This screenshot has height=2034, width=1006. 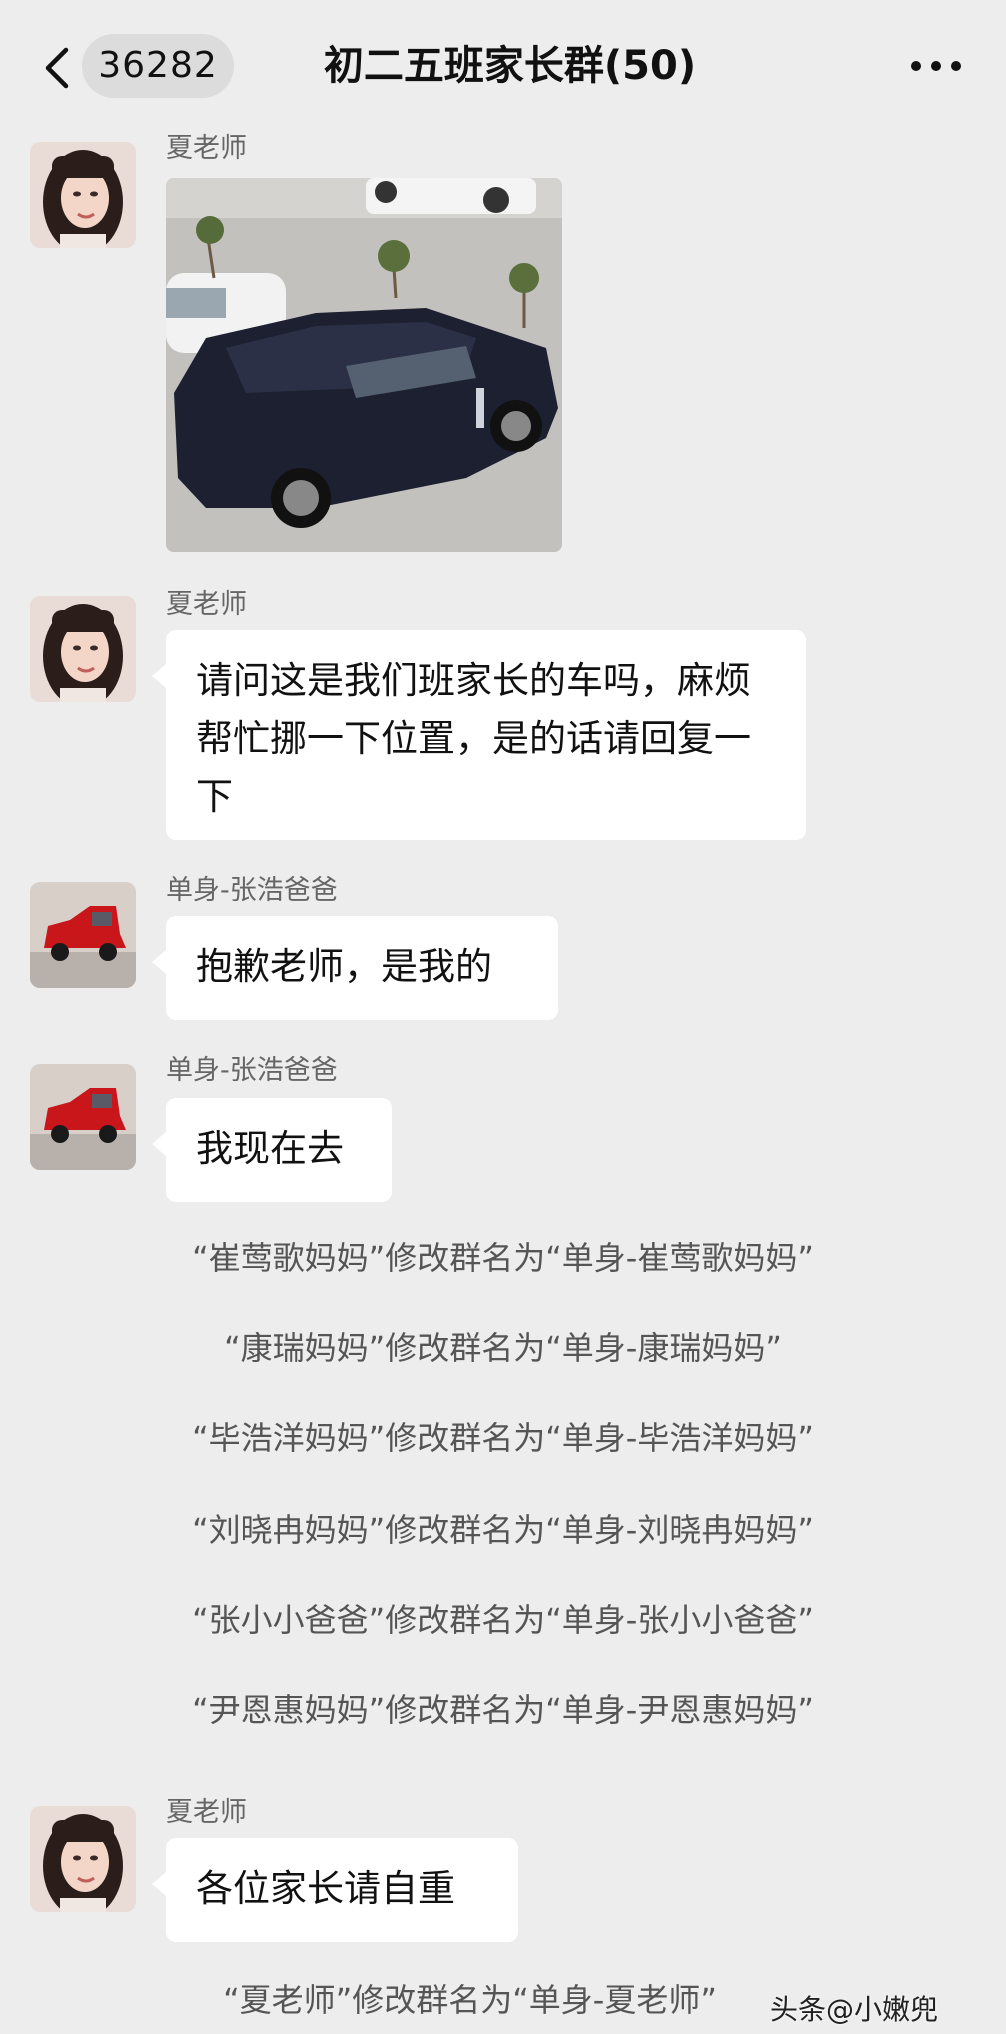 I want to click on top-bar: 36282 初二五班家长群(50), so click(x=503, y=63).